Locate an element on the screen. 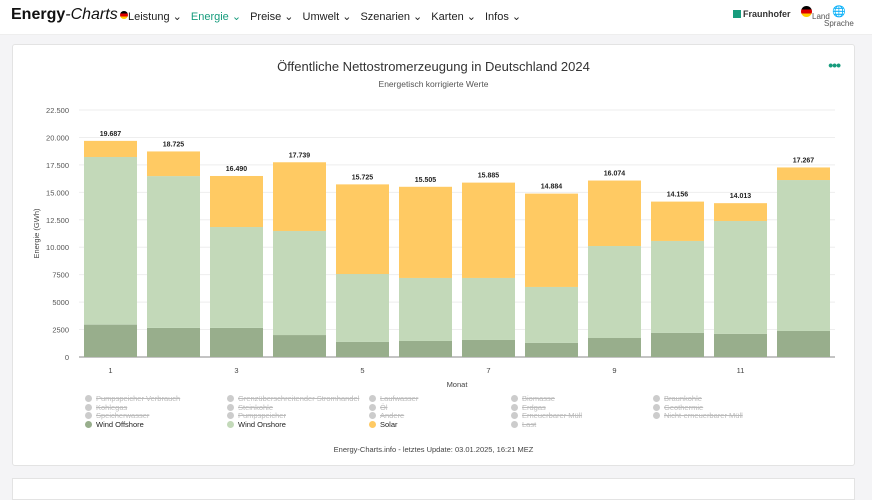 The image size is (872, 500). x-tick-label: 9 is located at coordinates (614, 370).